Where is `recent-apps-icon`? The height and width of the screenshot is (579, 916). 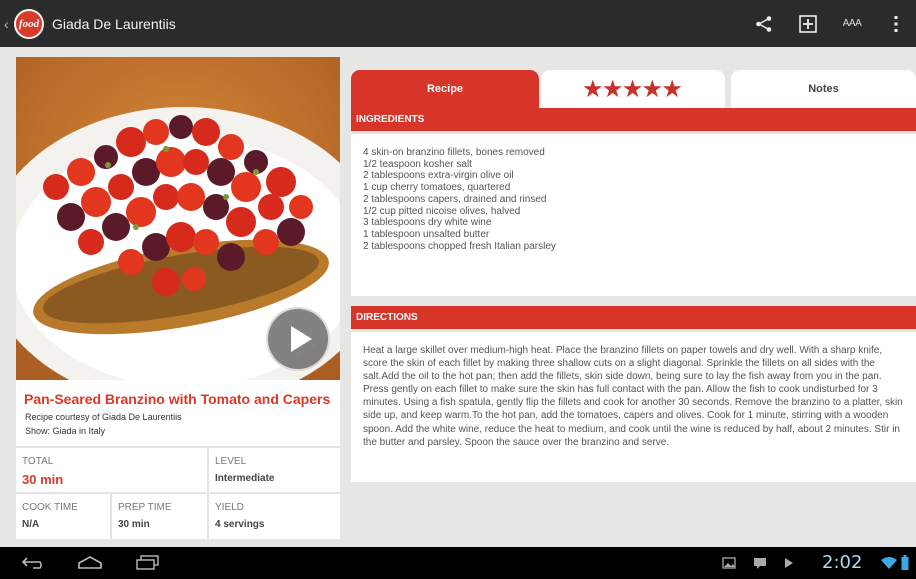
recent-apps-icon is located at coordinates (148, 563).